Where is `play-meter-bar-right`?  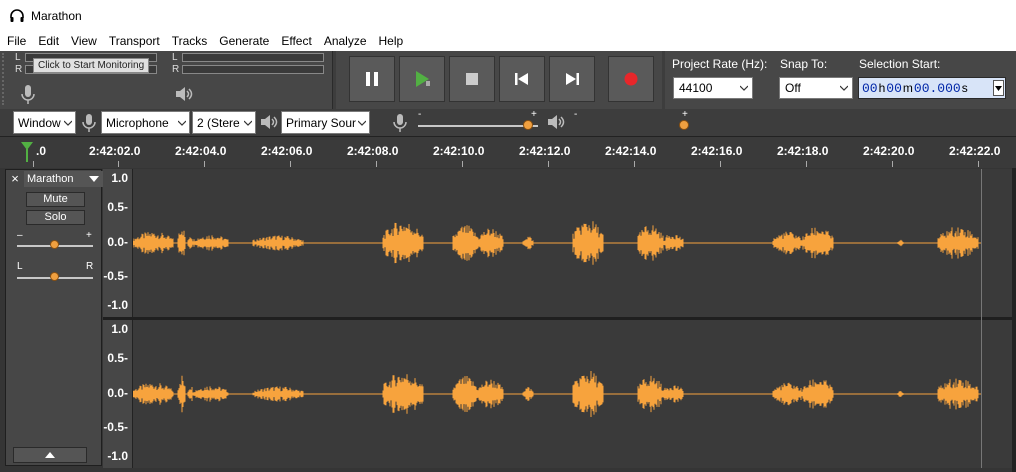
play-meter-bar-right is located at coordinates (253, 69).